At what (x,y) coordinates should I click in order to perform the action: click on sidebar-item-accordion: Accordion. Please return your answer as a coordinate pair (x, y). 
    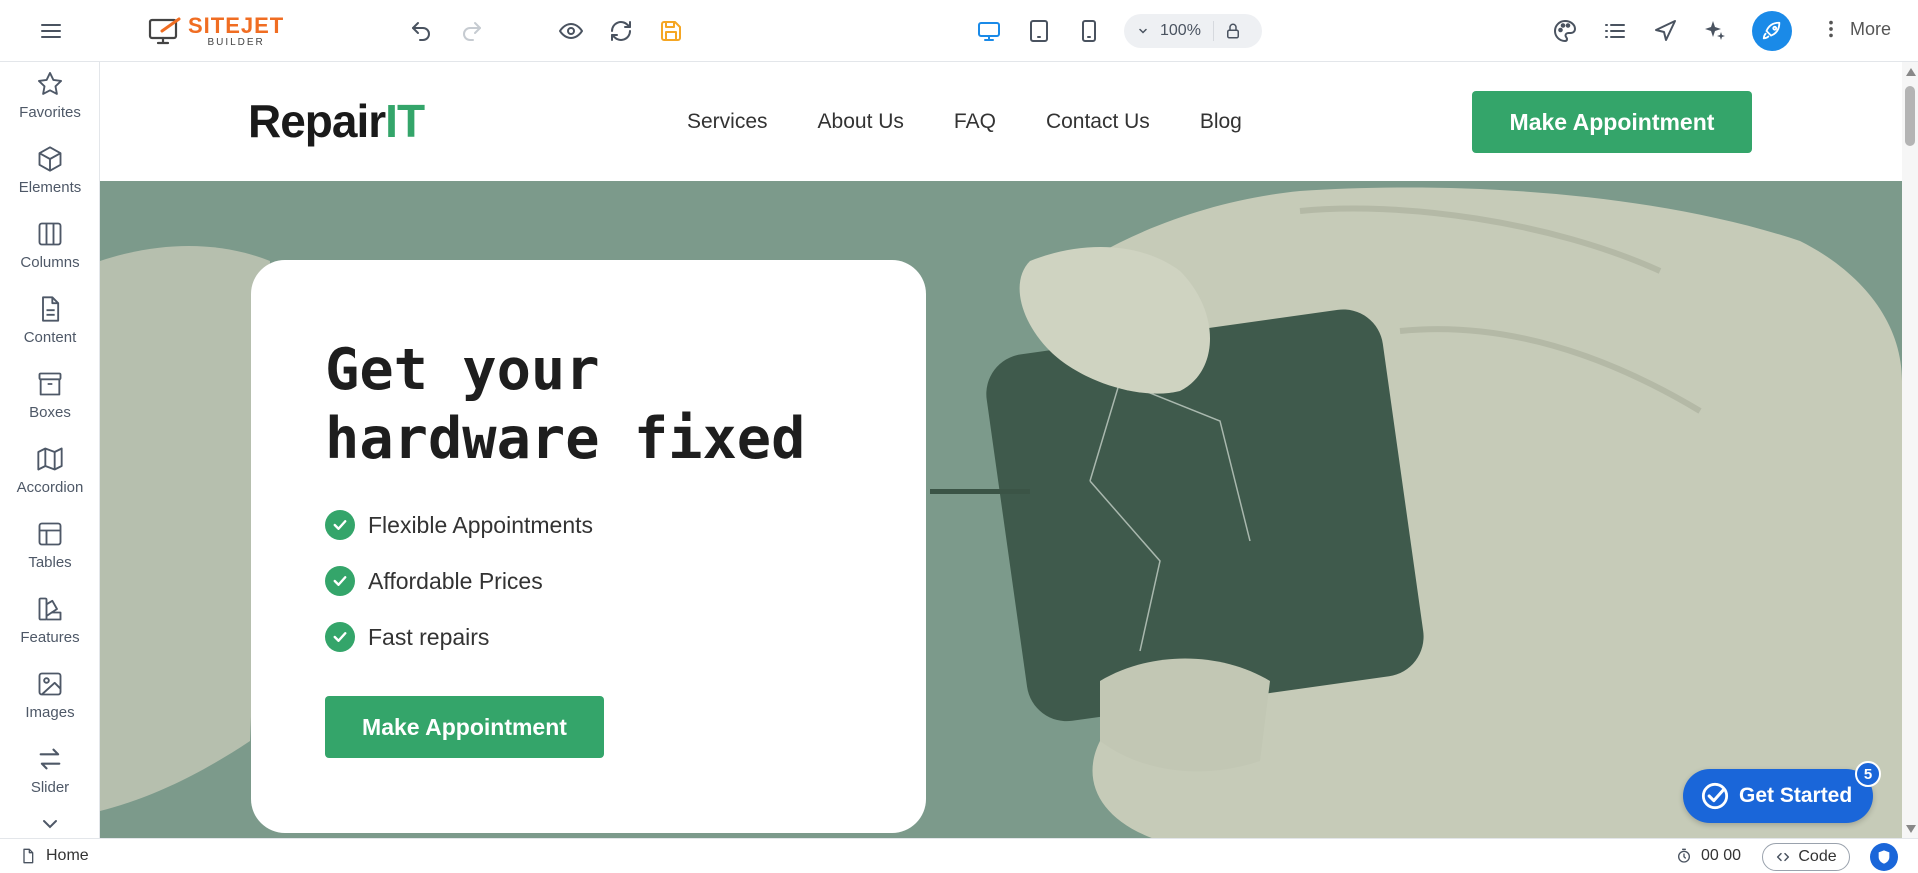
    Looking at the image, I should click on (50, 472).